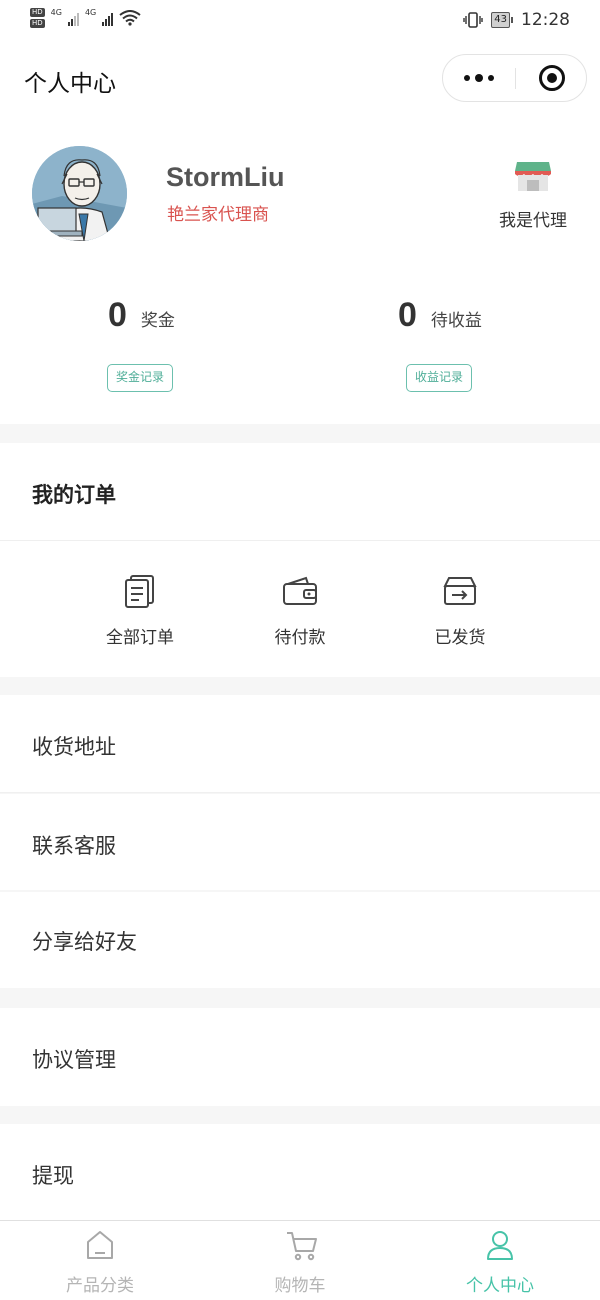  Describe the element at coordinates (533, 194) in the screenshot. I see `agent-button: 我是代理` at that location.